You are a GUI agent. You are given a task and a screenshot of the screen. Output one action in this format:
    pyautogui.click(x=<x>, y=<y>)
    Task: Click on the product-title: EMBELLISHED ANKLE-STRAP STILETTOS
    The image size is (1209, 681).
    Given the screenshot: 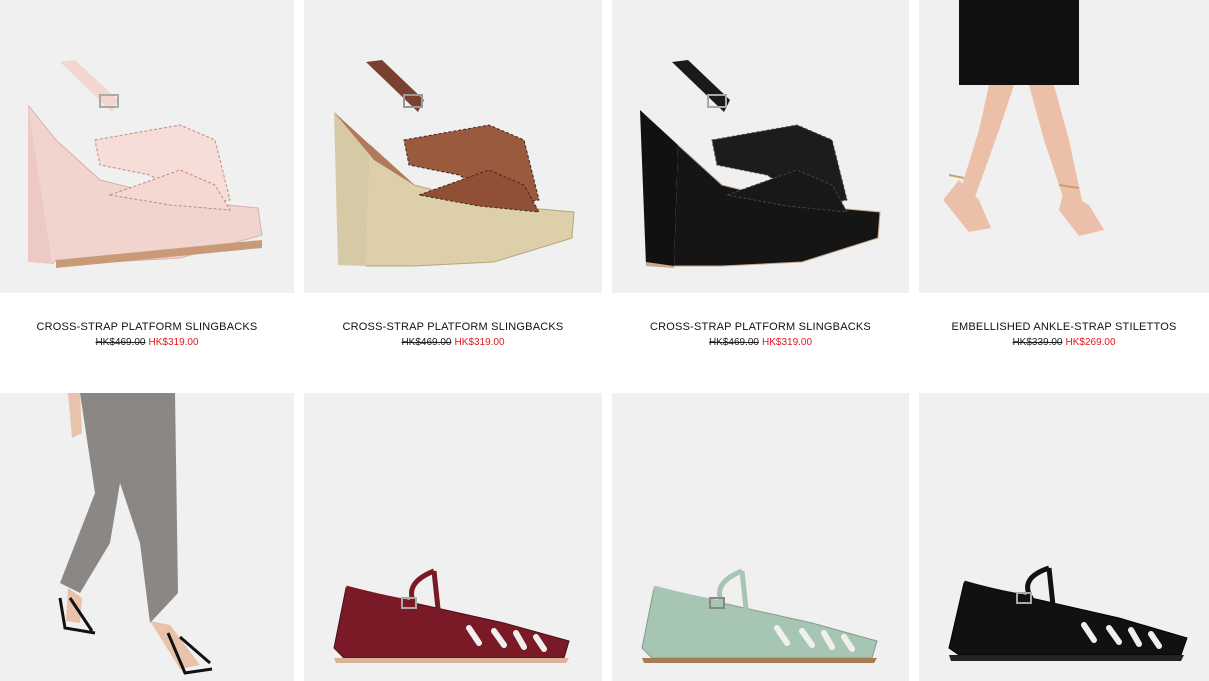 What is the action you would take?
    pyautogui.click(x=1064, y=327)
    